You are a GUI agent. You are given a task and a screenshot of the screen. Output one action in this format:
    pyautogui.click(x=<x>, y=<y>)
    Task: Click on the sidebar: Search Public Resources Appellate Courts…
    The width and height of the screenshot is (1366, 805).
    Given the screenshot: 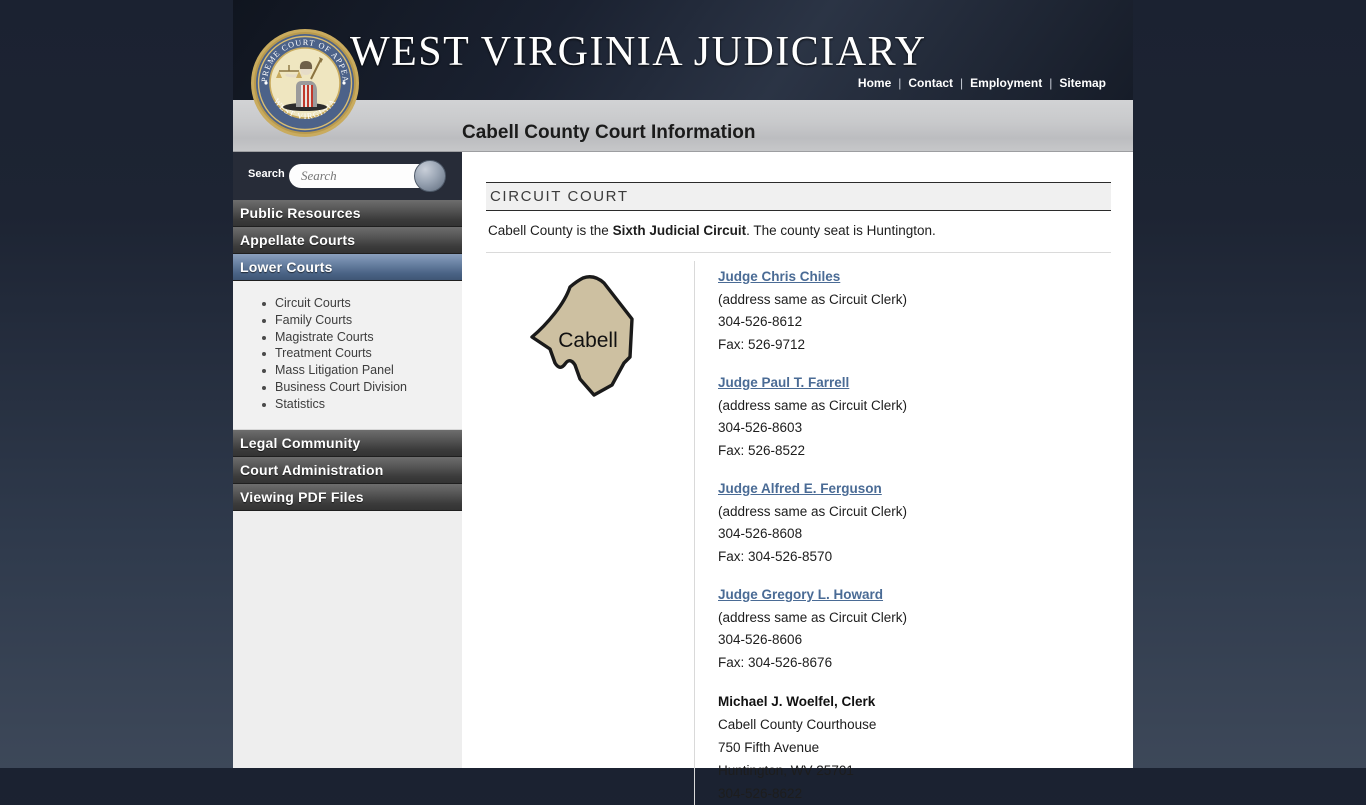 What is the action you would take?
    pyautogui.click(x=347, y=460)
    